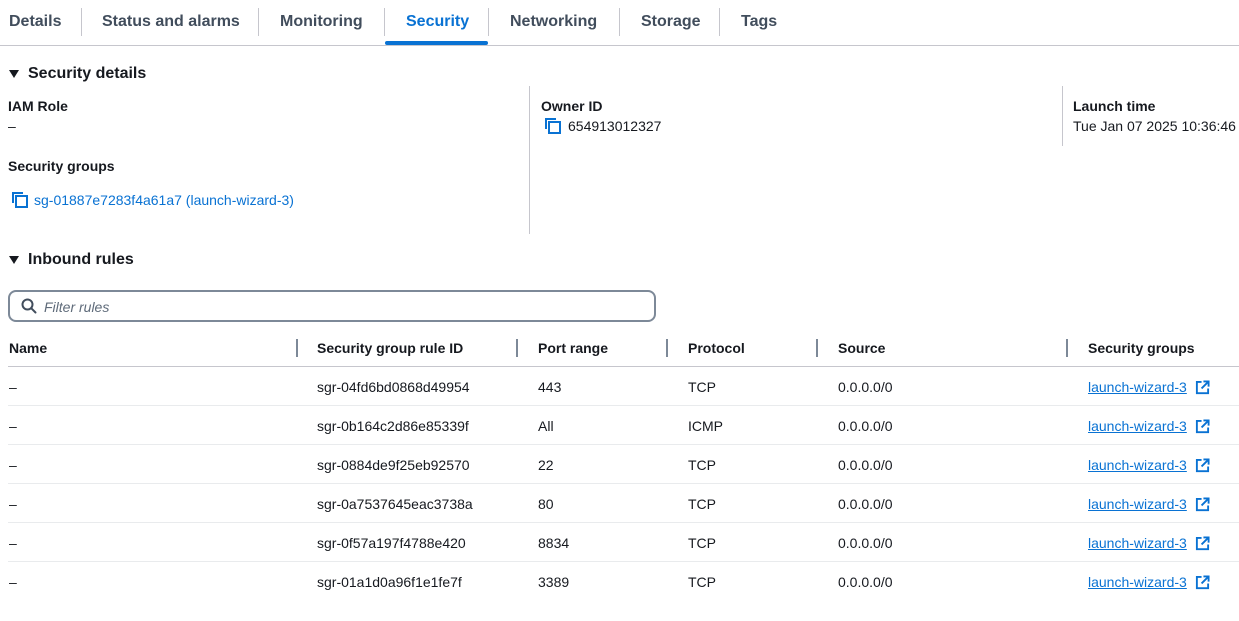  I want to click on column-header-security-groups: Security groups, so click(1141, 349).